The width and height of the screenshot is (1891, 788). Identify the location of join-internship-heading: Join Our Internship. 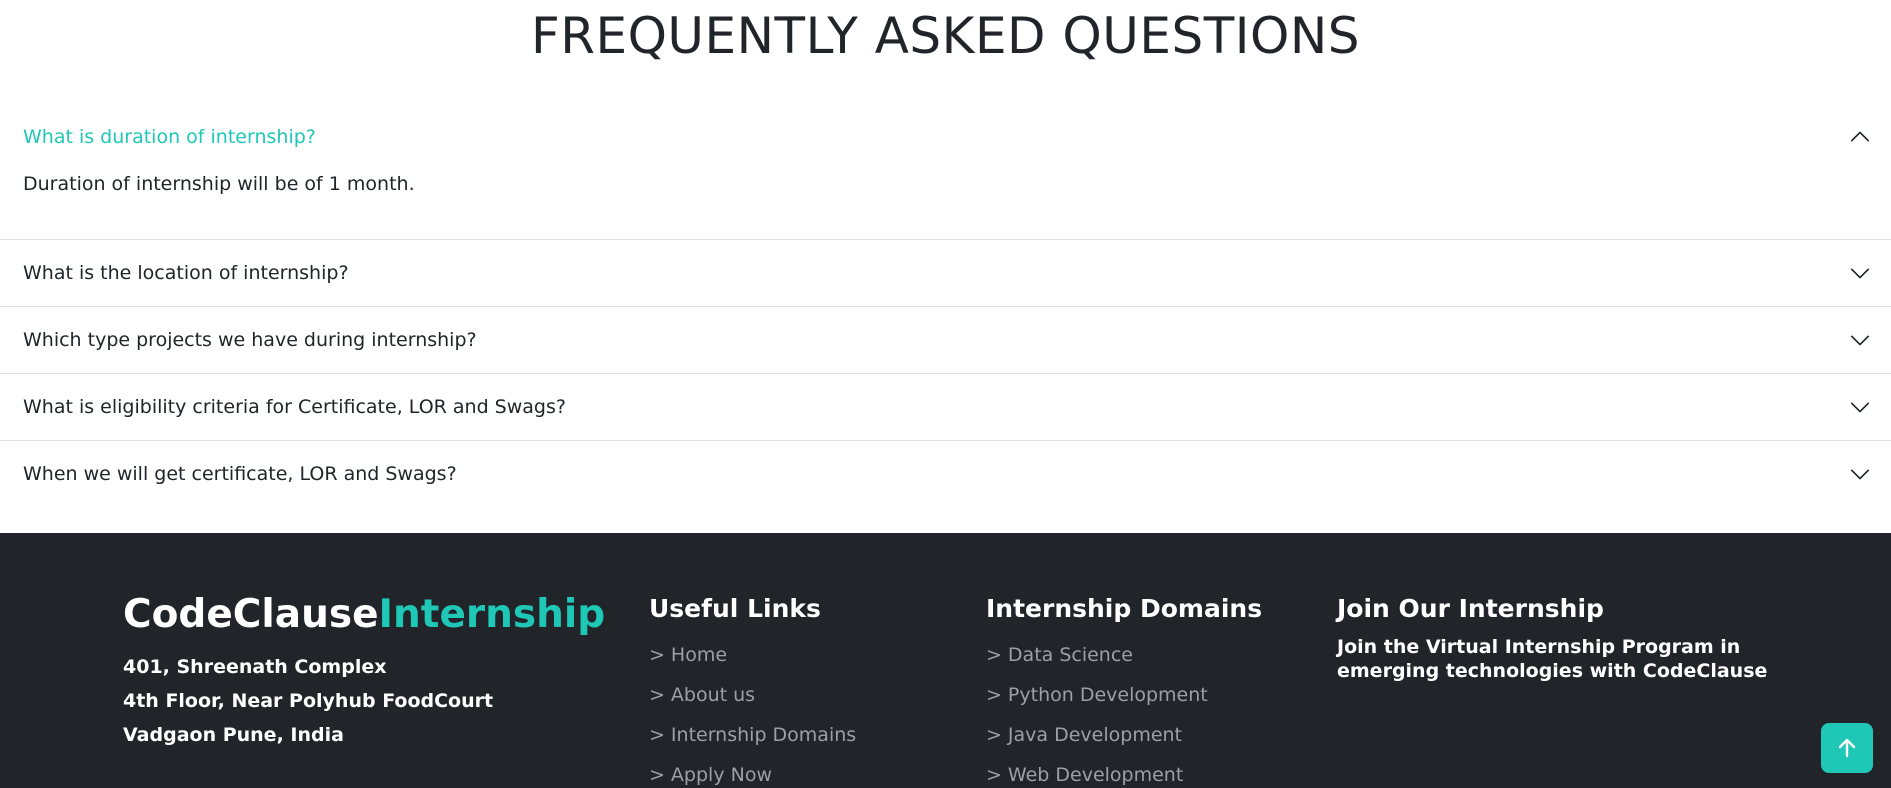
(1470, 608).